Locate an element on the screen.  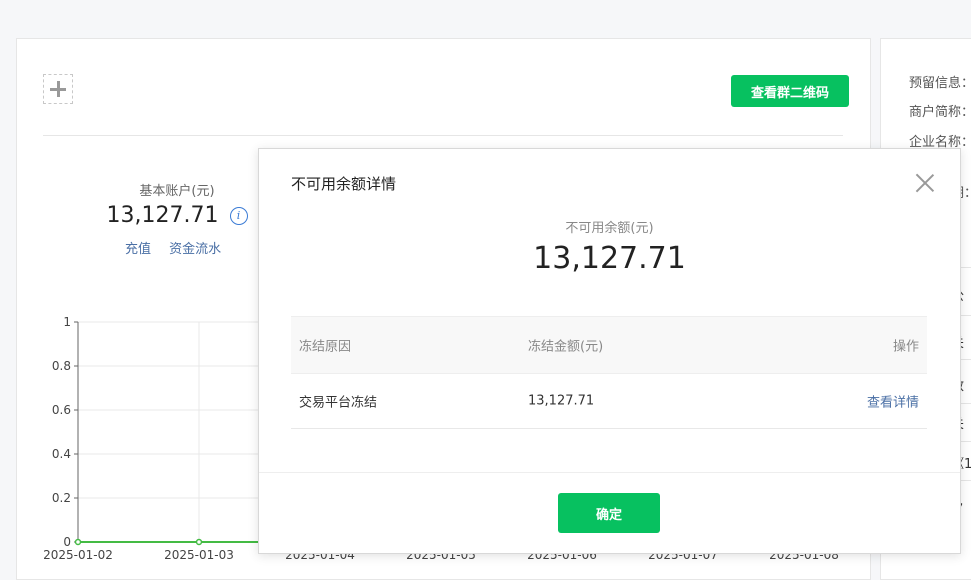
account-links: 充值 资金流水 is located at coordinates (180, 247).